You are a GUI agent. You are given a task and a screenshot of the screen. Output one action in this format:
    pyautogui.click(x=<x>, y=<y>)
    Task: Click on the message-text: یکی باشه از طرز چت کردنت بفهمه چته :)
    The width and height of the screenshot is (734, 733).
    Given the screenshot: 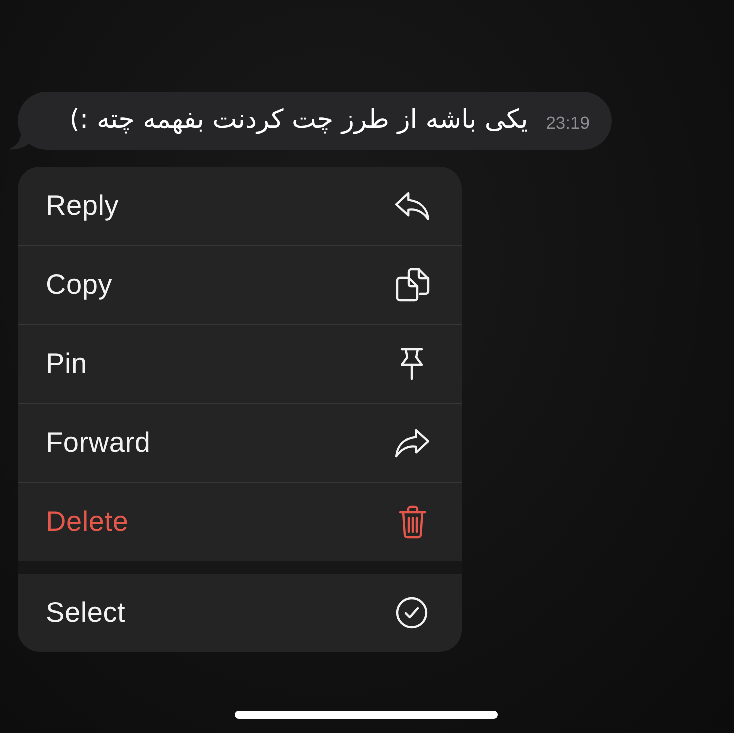 What is the action you would take?
    pyautogui.click(x=299, y=121)
    